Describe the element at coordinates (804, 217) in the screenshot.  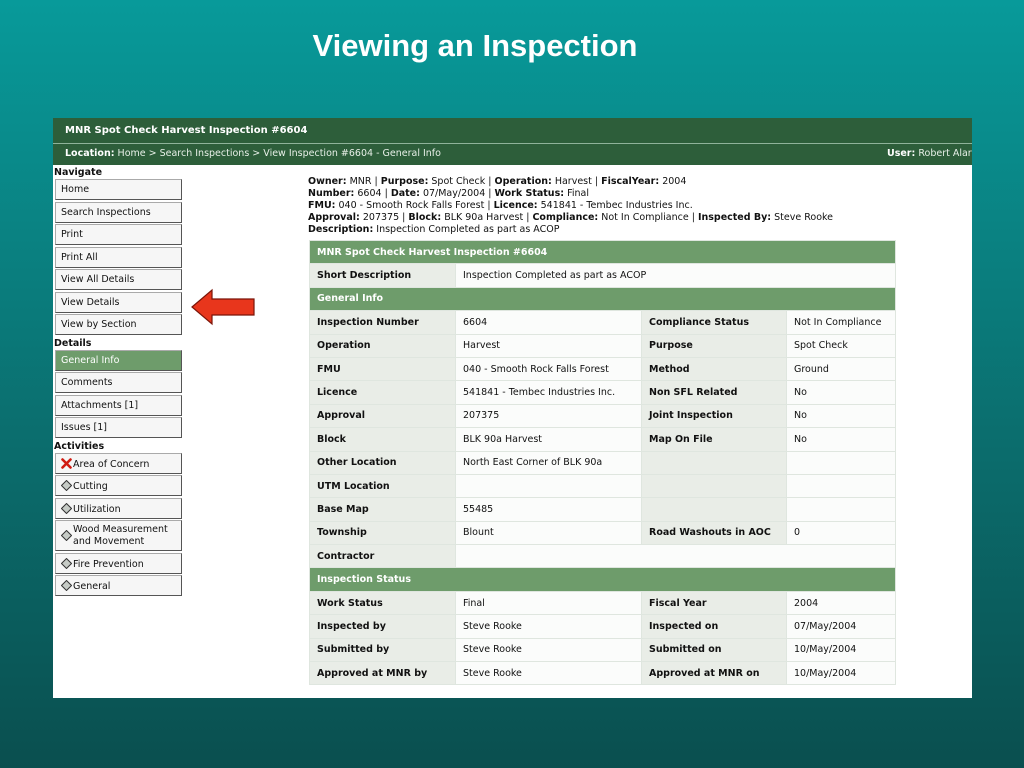
I see `inspected-by-value: Steve Rooke` at that location.